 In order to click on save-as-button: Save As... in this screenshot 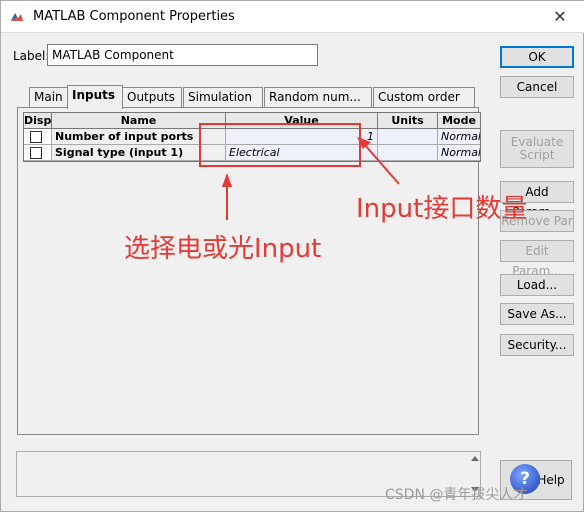, I will do `click(537, 314)`.